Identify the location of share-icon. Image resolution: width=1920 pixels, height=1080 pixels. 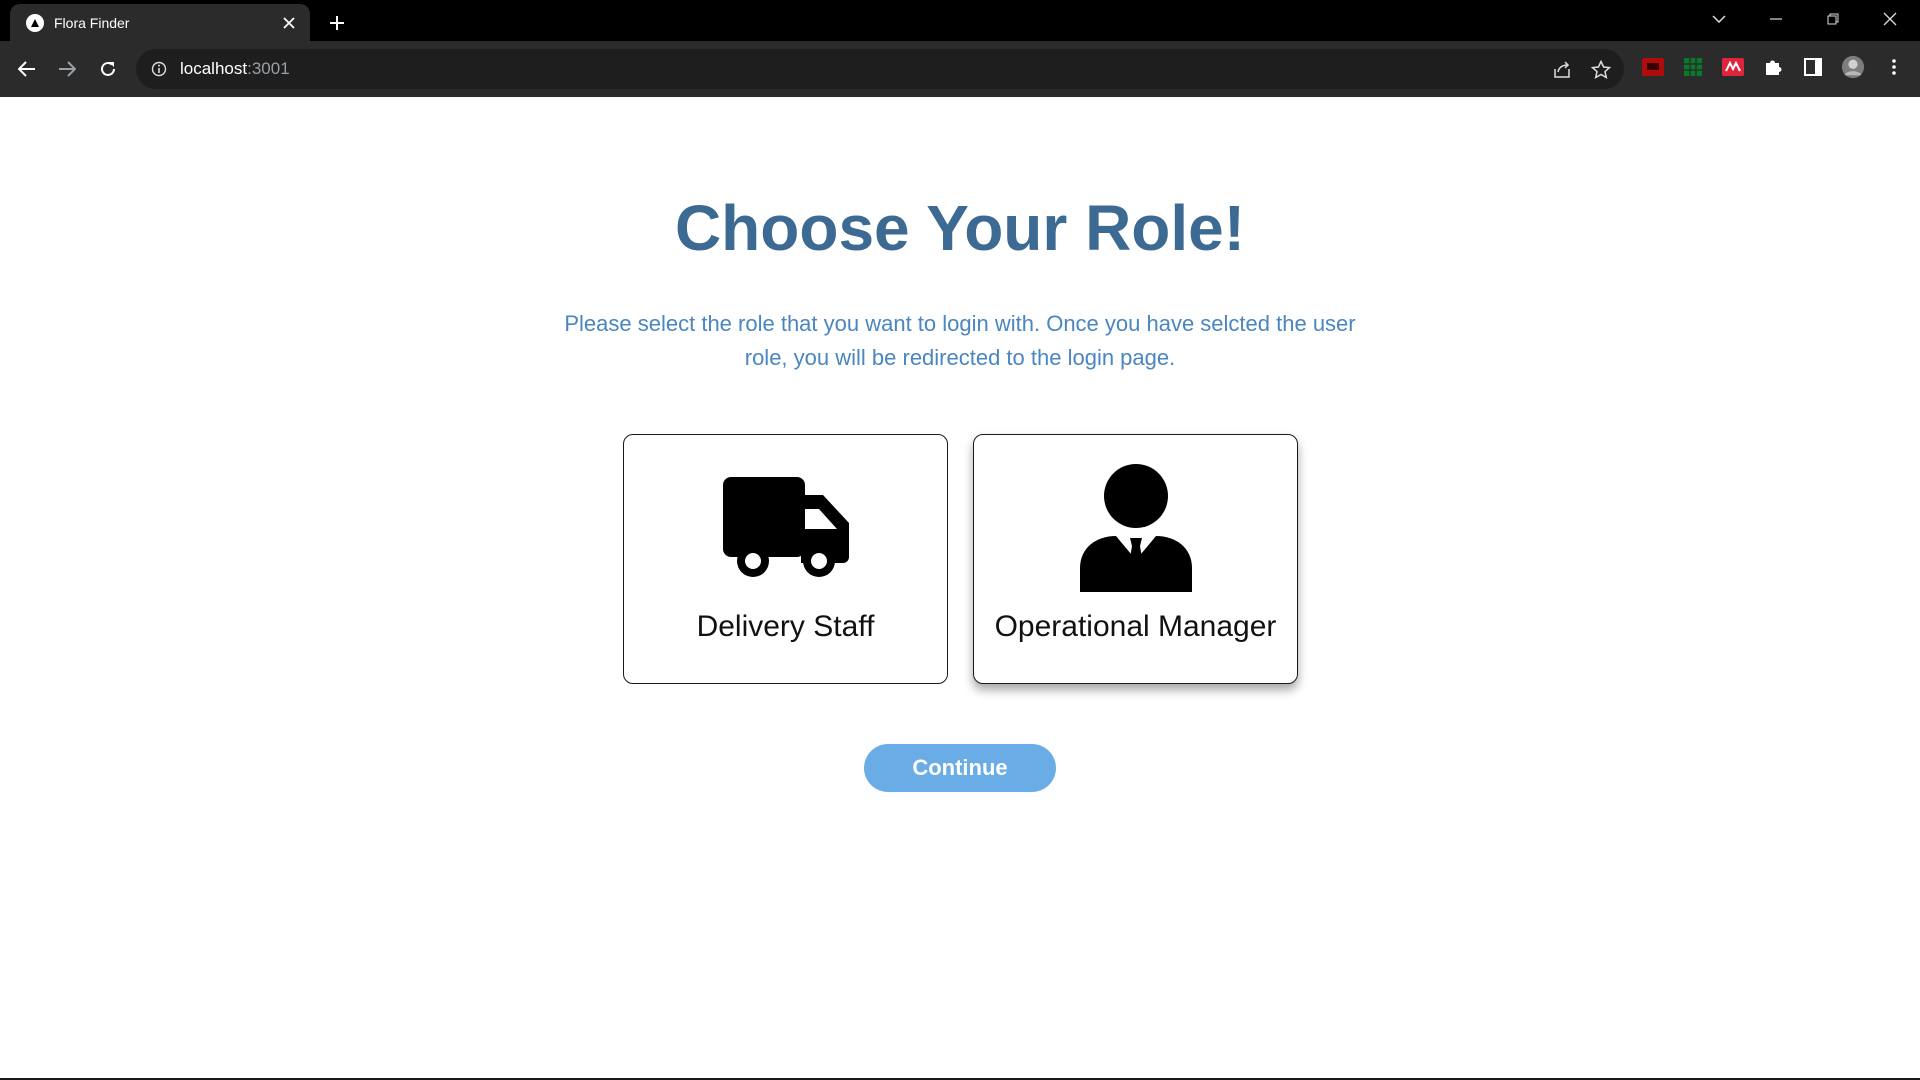
(1562, 70).